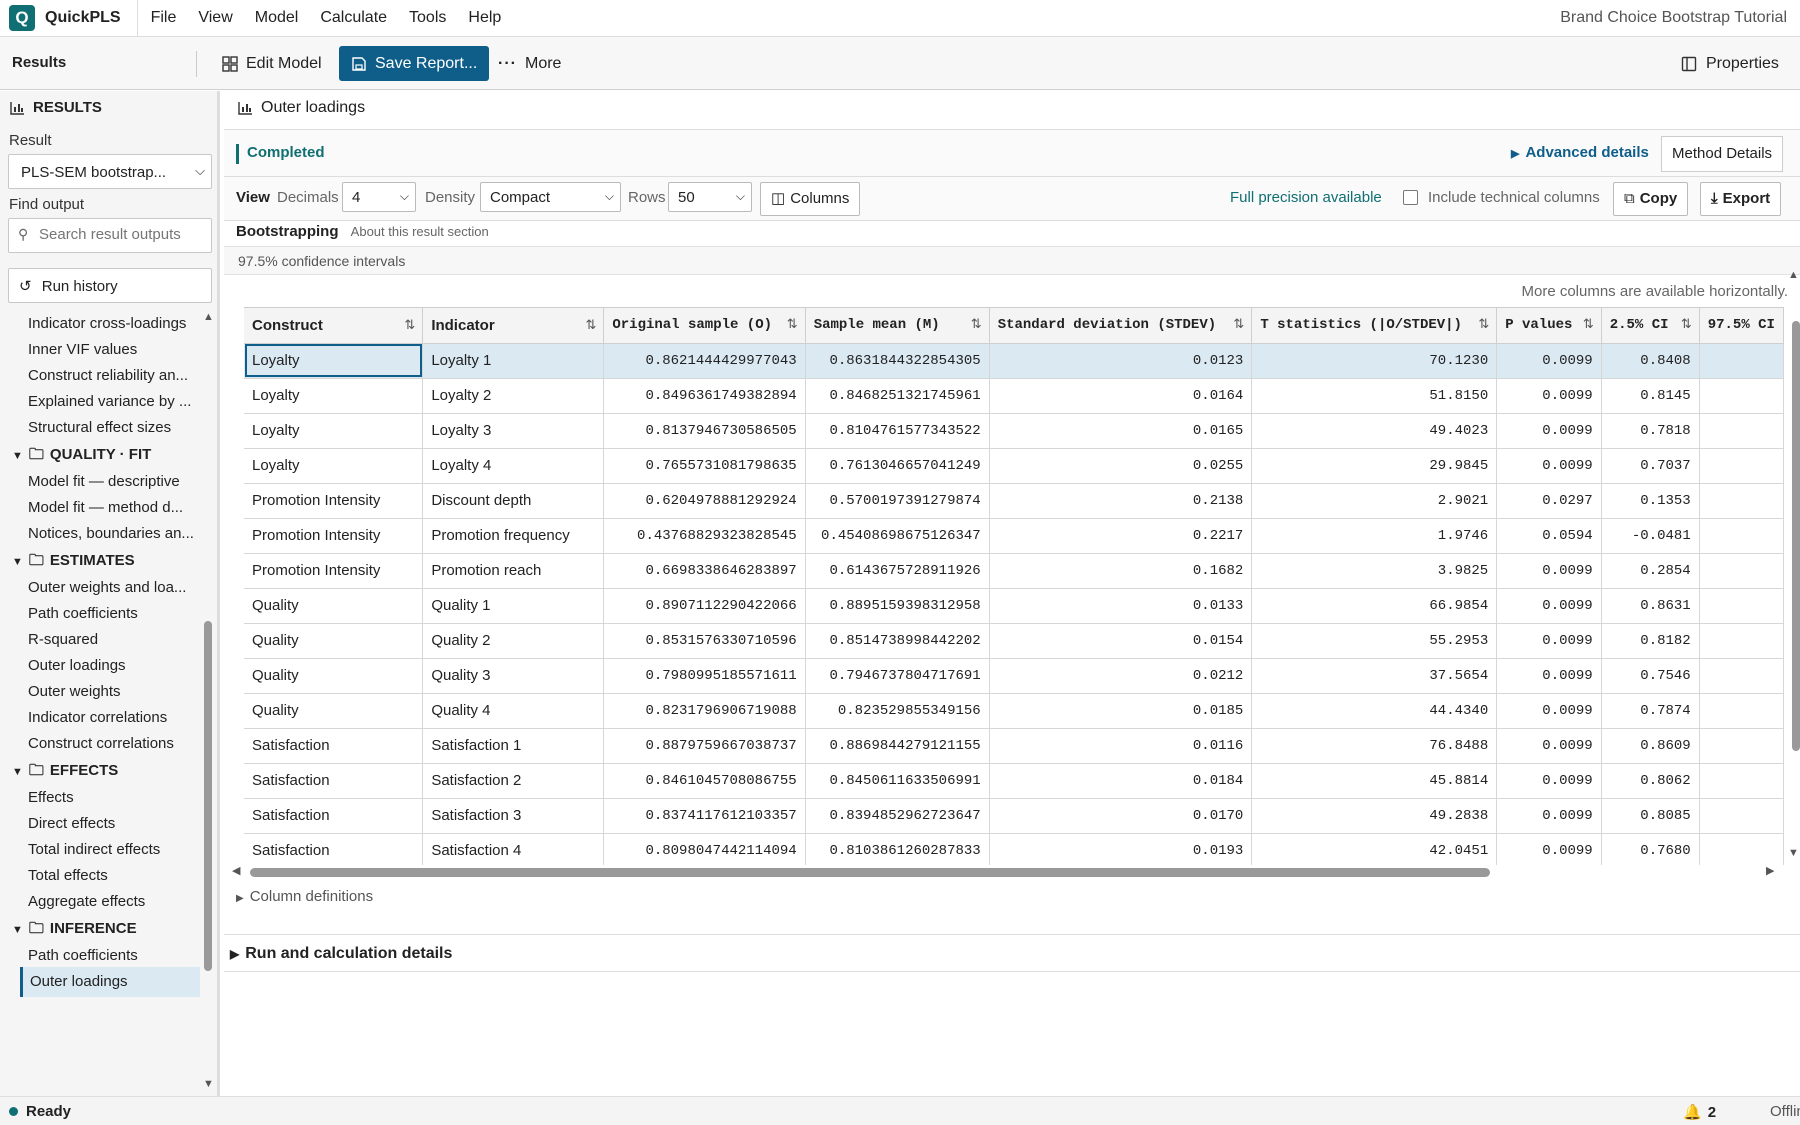  What do you see at coordinates (1650, 641) in the screenshot?
I see `table-cell: 0.8182` at bounding box center [1650, 641].